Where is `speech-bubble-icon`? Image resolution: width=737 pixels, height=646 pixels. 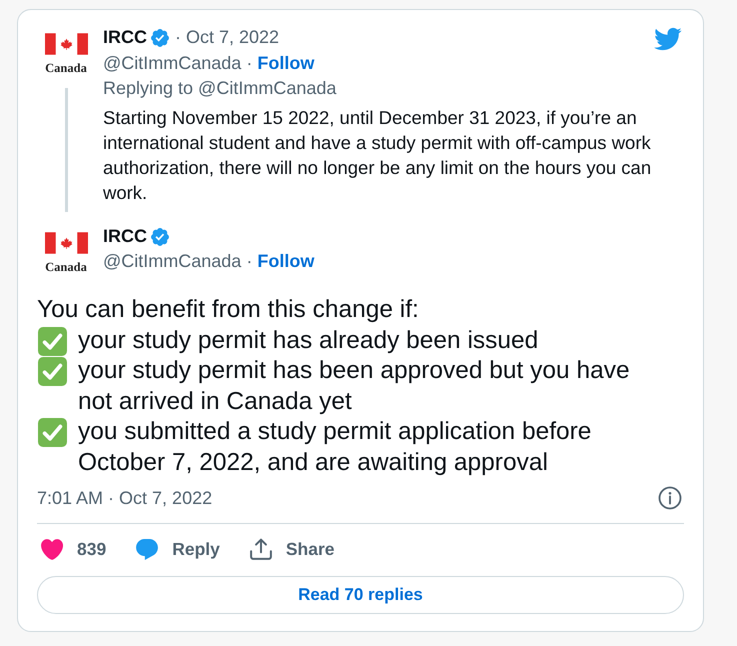
speech-bubble-icon is located at coordinates (147, 549).